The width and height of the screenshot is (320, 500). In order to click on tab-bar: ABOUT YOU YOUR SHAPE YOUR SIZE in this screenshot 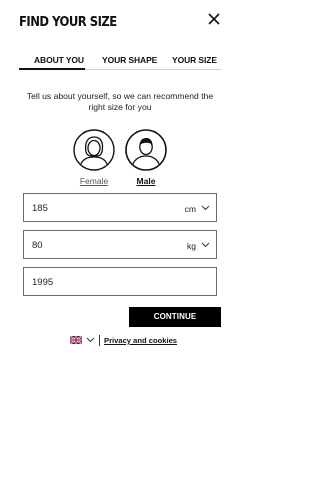, I will do `click(120, 61)`.